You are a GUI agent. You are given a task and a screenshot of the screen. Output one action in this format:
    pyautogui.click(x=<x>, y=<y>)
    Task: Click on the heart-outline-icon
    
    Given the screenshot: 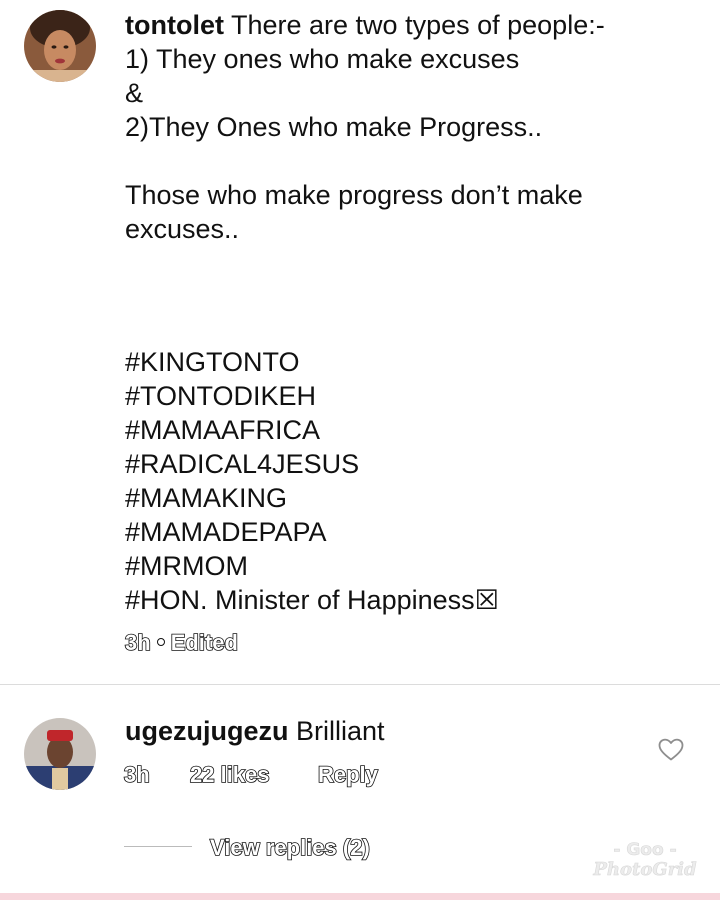 What is the action you would take?
    pyautogui.click(x=671, y=750)
    